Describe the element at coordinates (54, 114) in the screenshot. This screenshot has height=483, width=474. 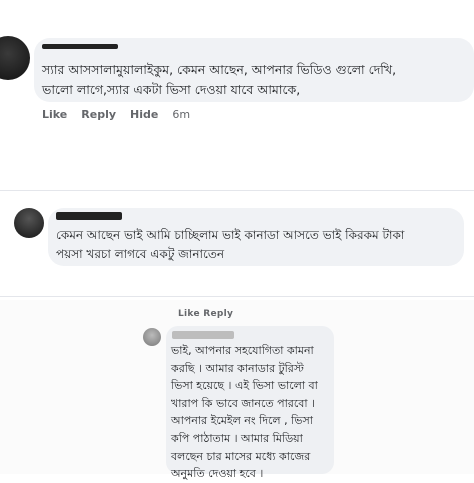
I see `like-link: Like` at that location.